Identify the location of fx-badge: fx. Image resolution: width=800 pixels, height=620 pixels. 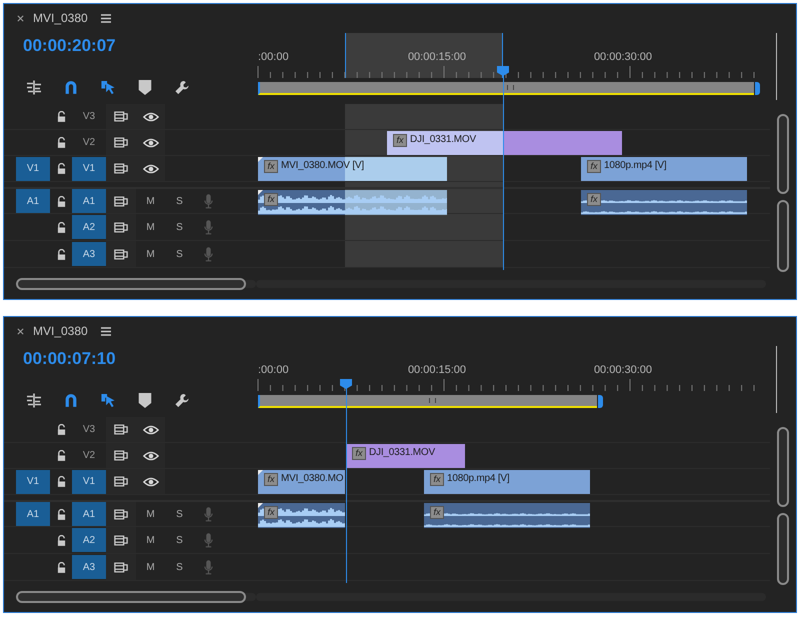
(359, 453).